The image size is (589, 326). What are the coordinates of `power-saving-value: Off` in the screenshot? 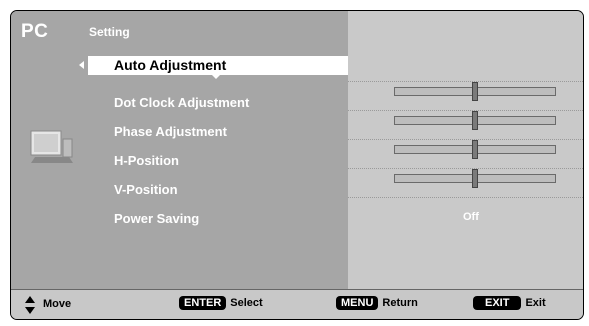 It's located at (471, 217).